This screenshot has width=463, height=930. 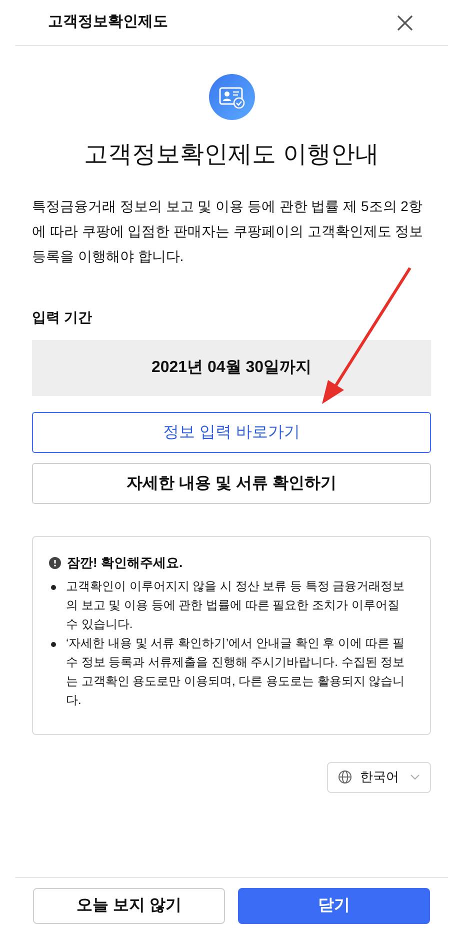 What do you see at coordinates (231, 368) in the screenshot?
I see `period-value: 2021년 04월 30일까지` at bounding box center [231, 368].